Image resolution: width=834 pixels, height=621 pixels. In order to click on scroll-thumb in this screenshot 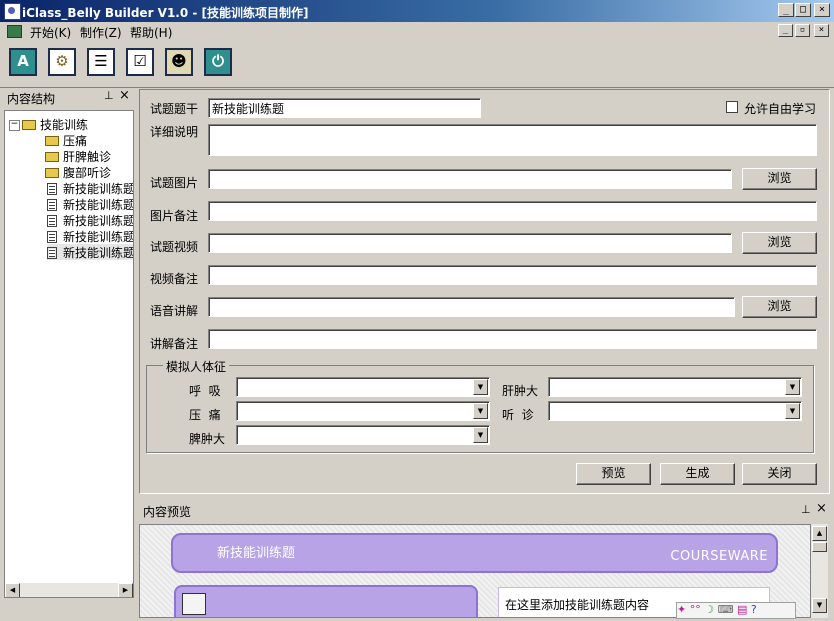, I will do `click(819, 547)`.